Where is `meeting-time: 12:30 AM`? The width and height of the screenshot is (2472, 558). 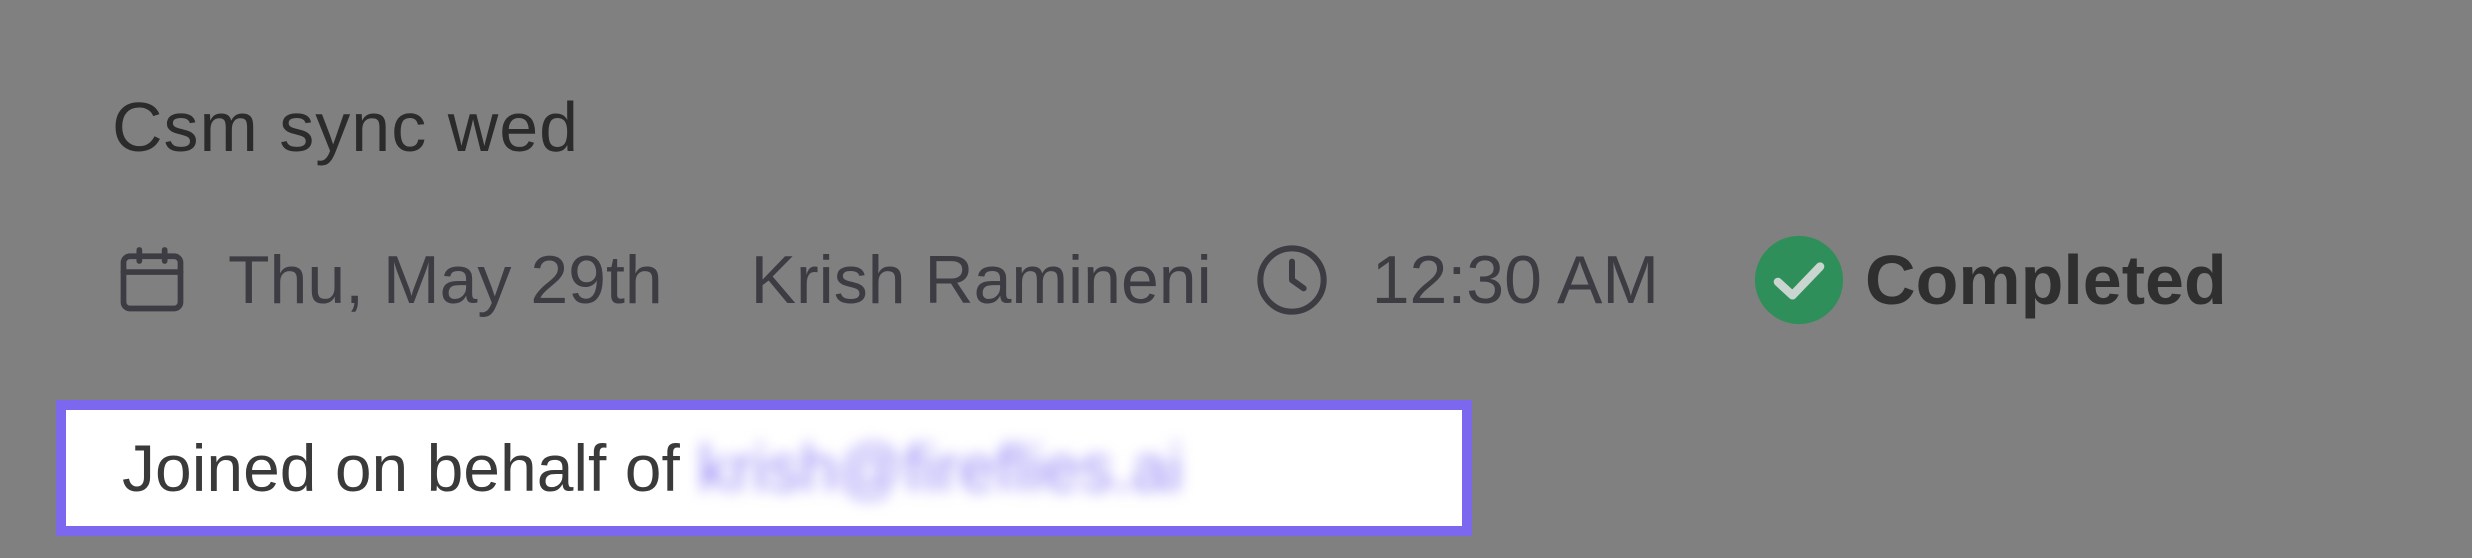 meeting-time: 12:30 AM is located at coordinates (1515, 280).